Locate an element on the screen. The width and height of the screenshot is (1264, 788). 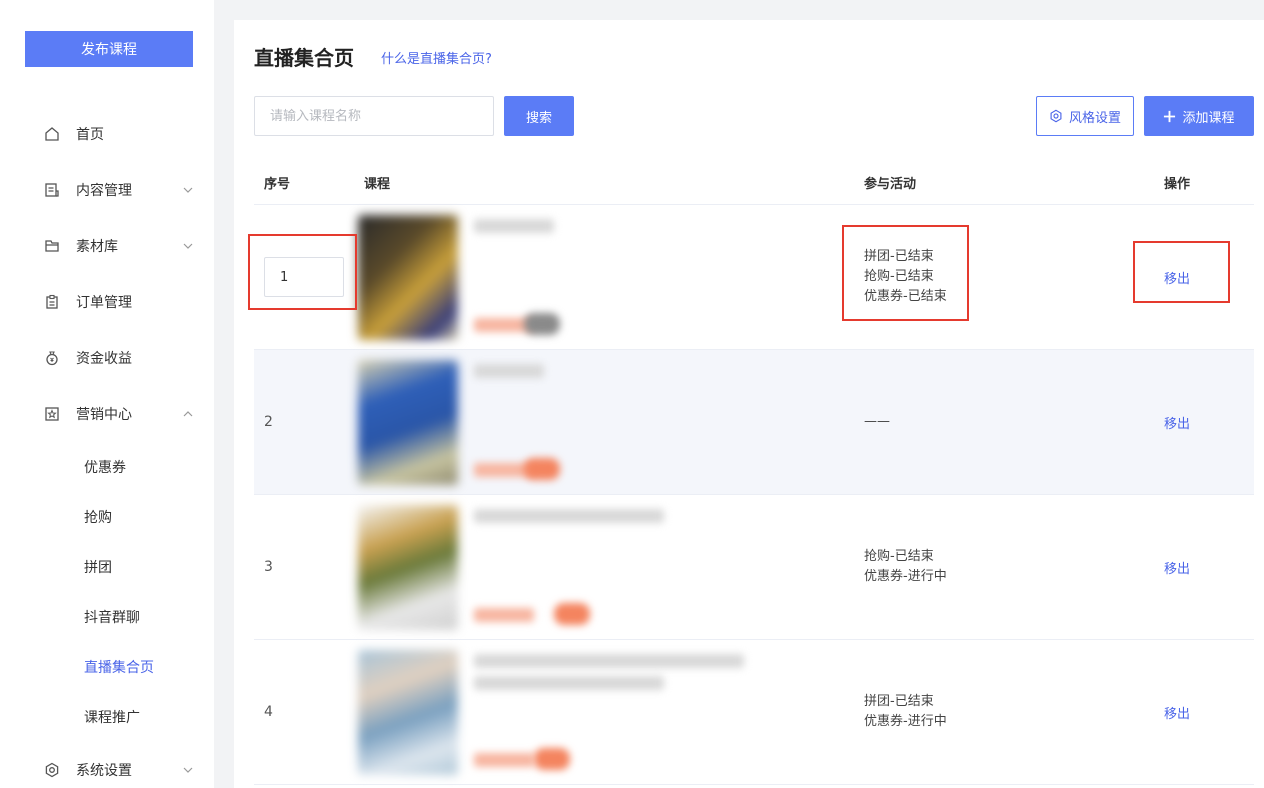
money-bag-icon is located at coordinates (52, 358).